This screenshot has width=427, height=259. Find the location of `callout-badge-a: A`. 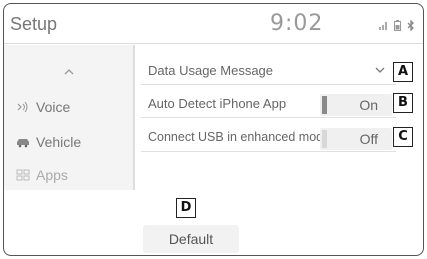

callout-badge-a: A is located at coordinates (403, 72).